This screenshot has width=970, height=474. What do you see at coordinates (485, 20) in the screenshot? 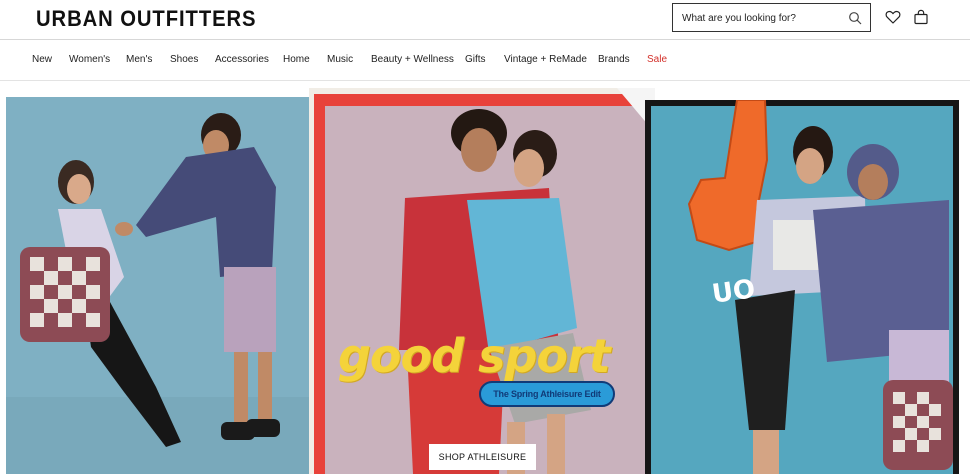
I see `site-header: URBAN OUTFITTERS` at bounding box center [485, 20].